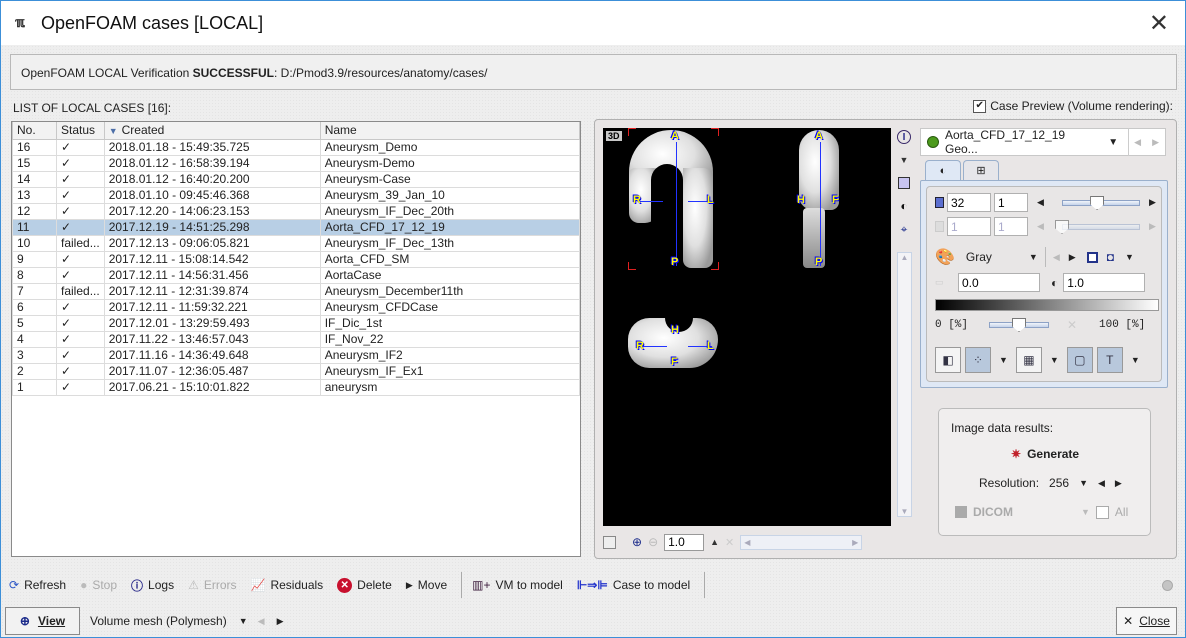  What do you see at coordinates (904, 160) in the screenshot?
I see `dropdown-arrow-icon: ▼` at bounding box center [904, 160].